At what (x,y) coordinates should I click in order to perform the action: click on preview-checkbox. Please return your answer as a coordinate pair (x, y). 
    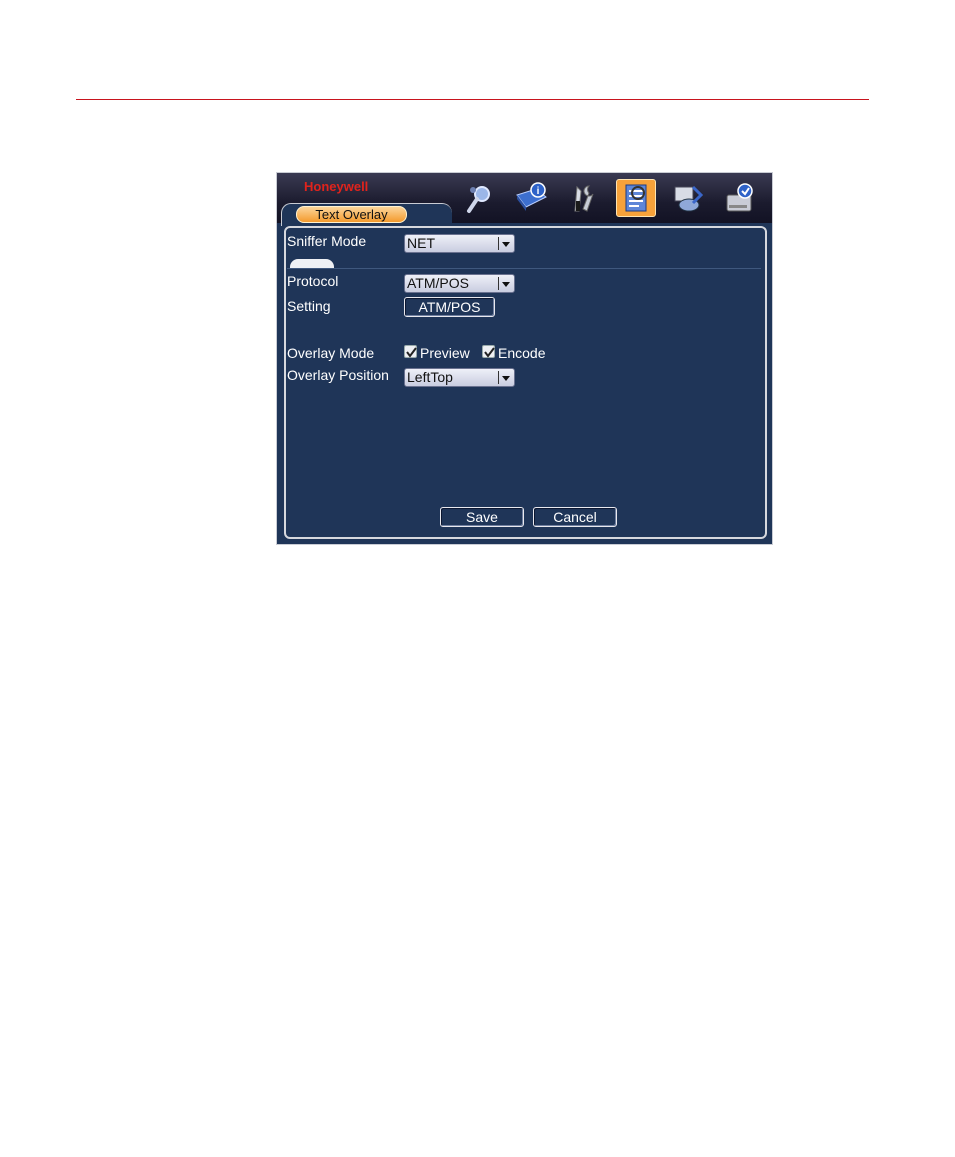
    Looking at the image, I should click on (410, 351).